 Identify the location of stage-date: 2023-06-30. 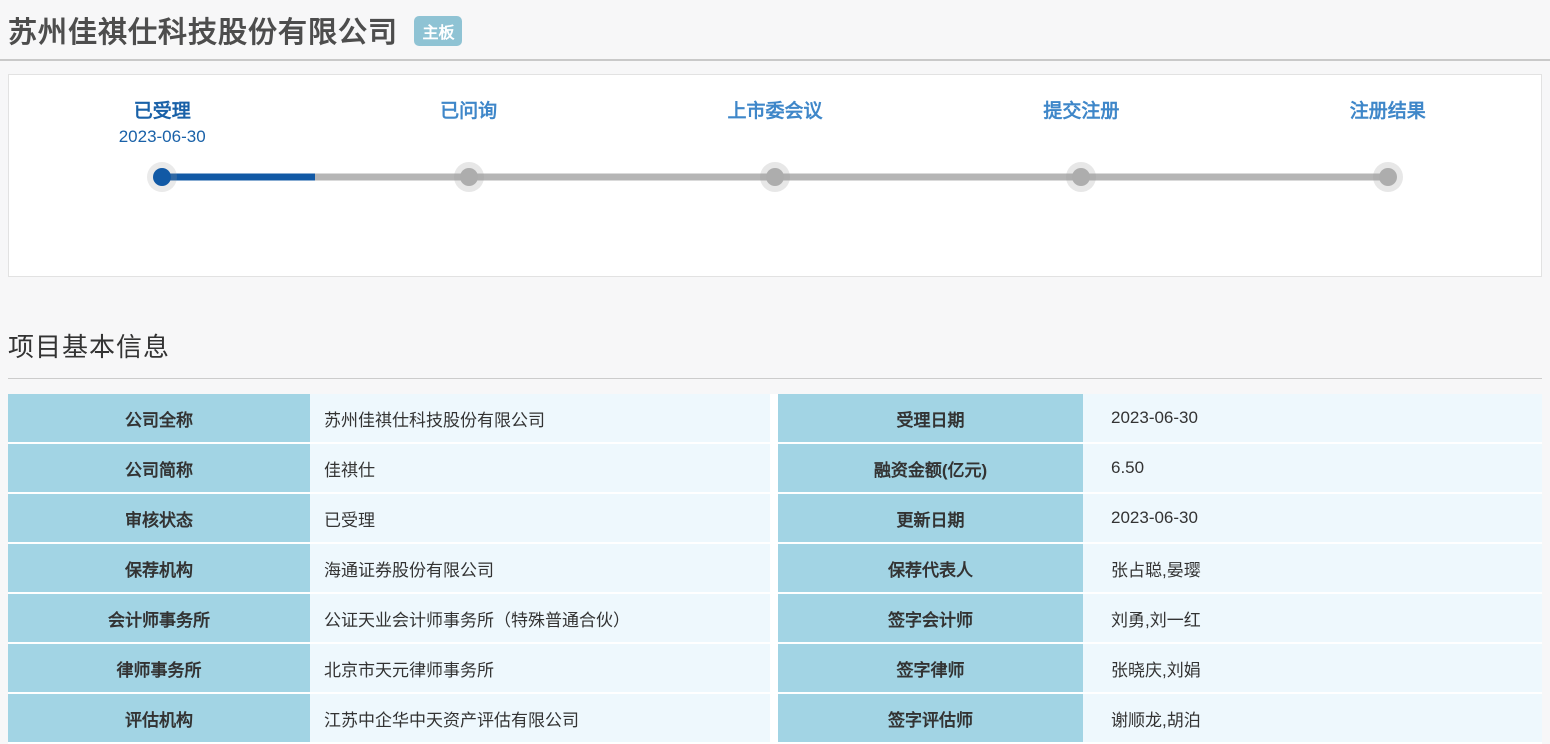
(162, 136).